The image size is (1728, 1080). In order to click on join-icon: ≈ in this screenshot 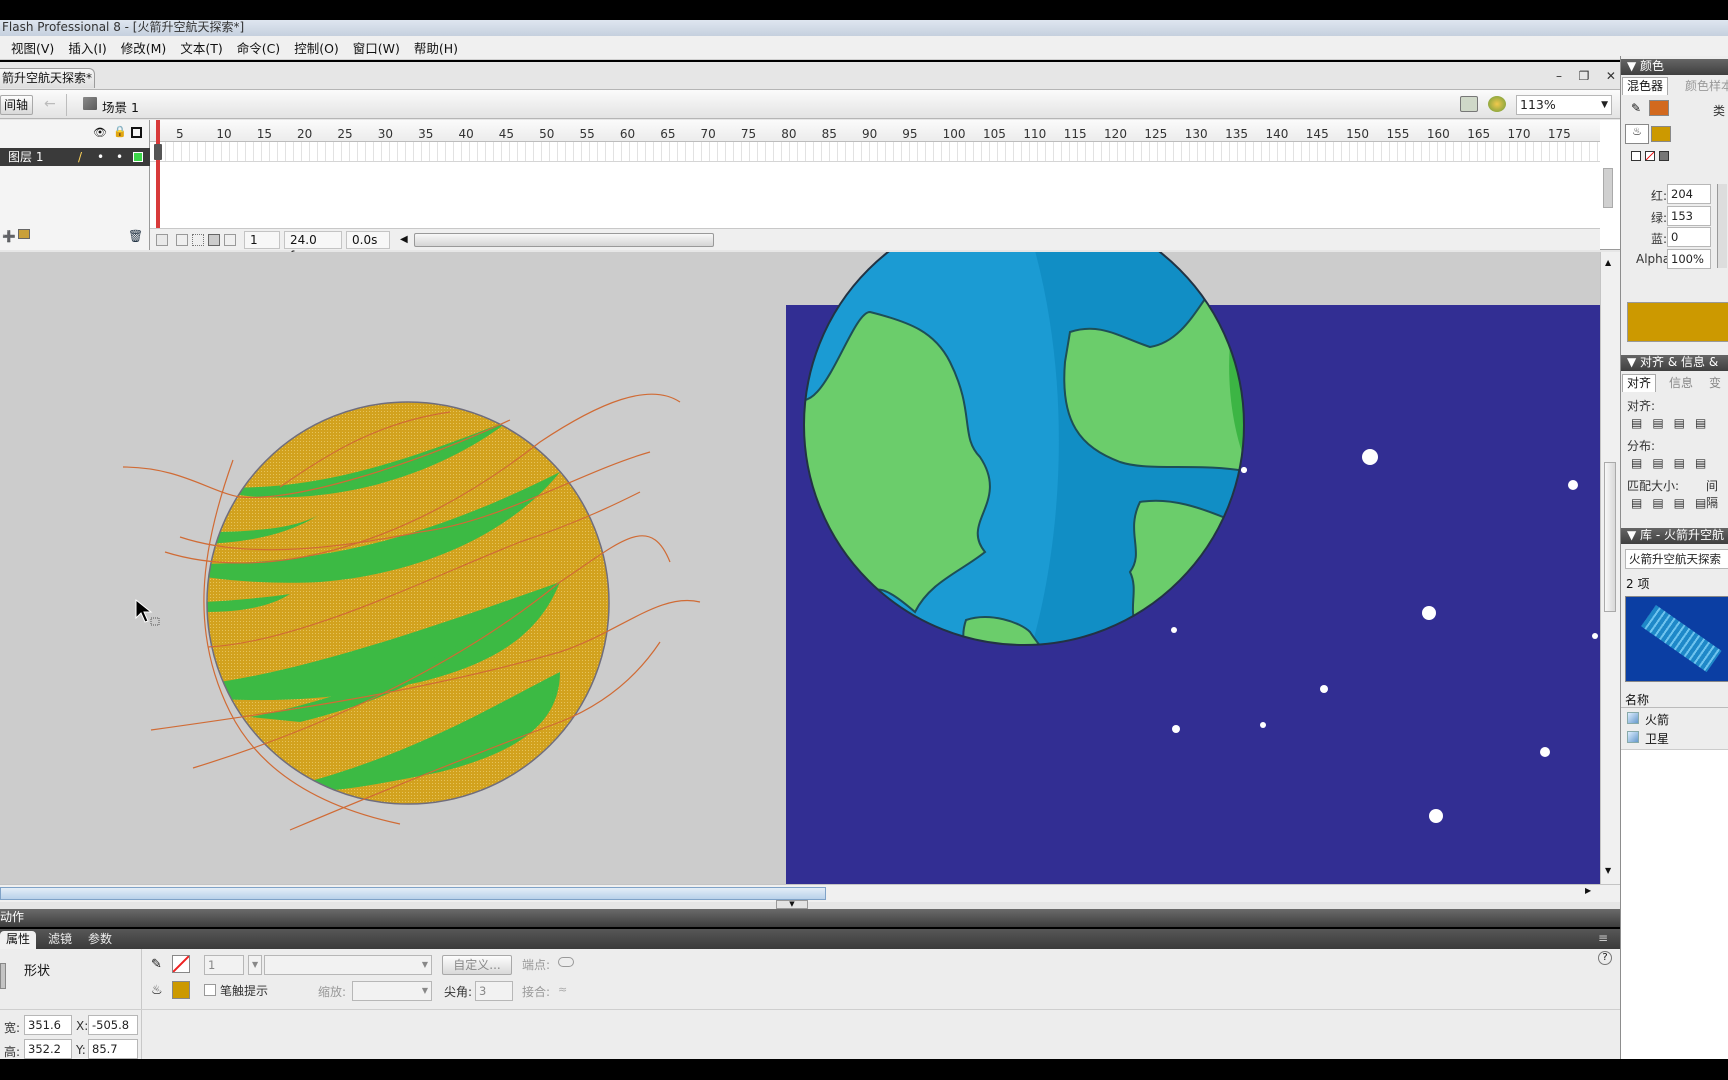, I will do `click(562, 989)`.